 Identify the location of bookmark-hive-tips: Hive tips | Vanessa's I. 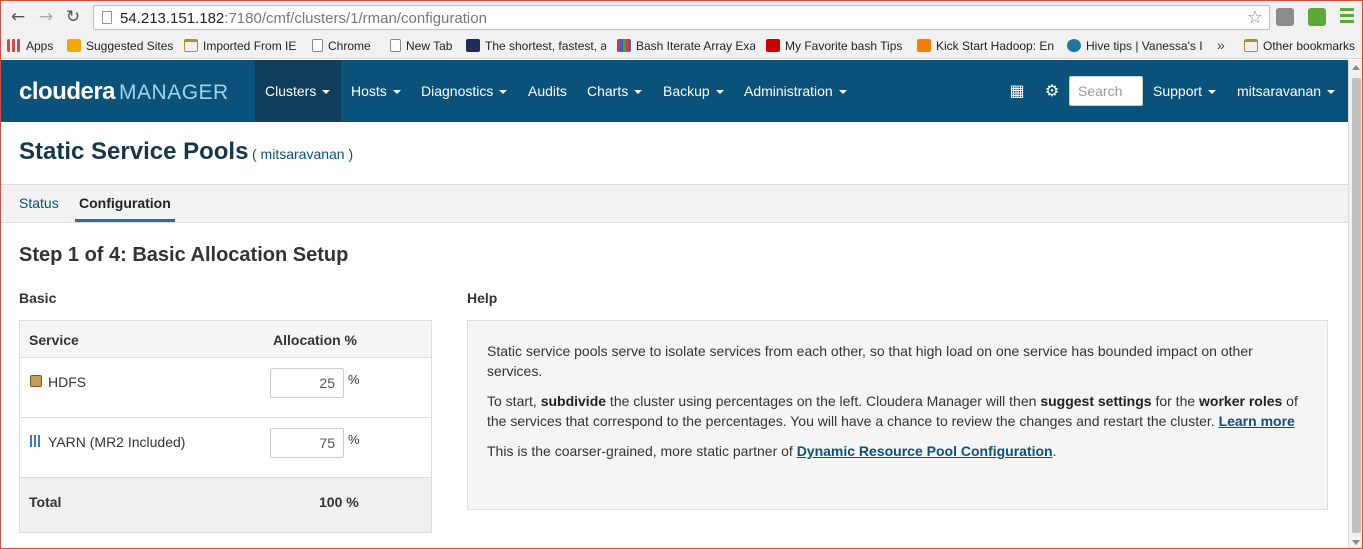
(1137, 46).